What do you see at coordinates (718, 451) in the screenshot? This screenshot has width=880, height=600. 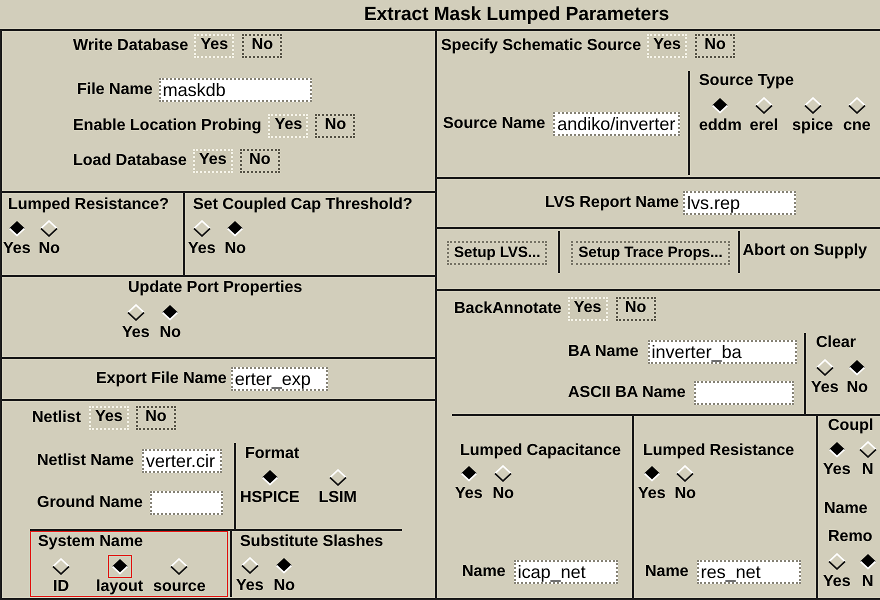 I see `group-label: Lumped Resistance` at bounding box center [718, 451].